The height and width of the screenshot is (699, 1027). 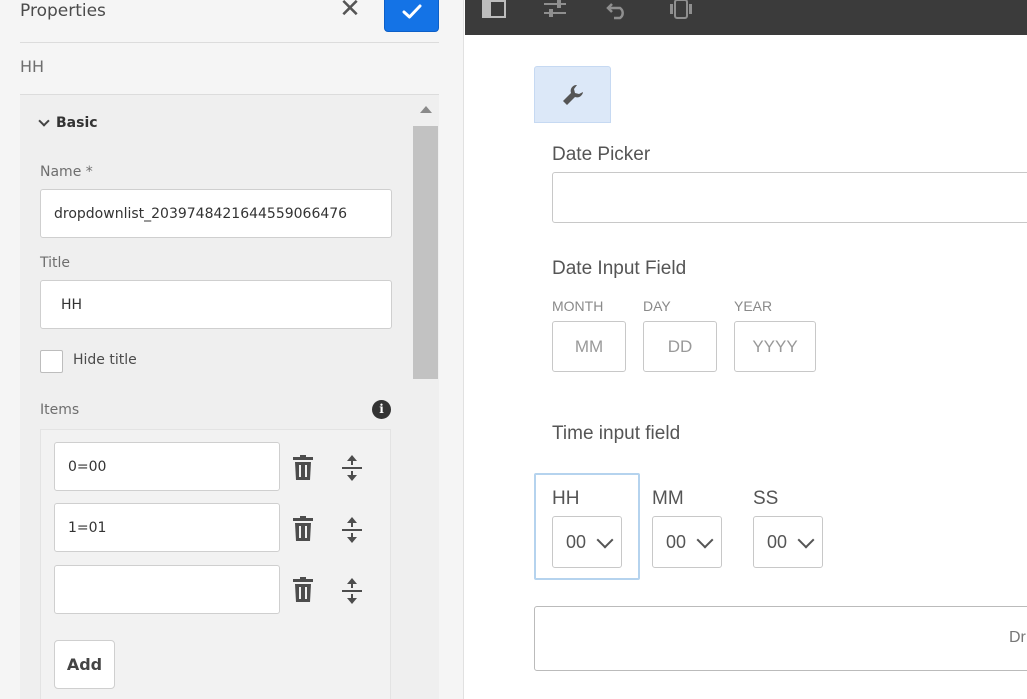 I want to click on scroll-thumb, so click(x=425, y=252).